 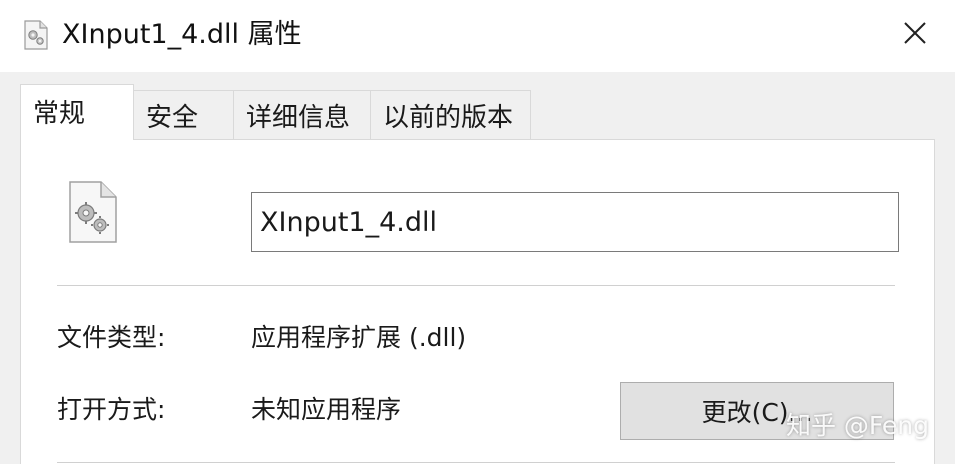 What do you see at coordinates (450, 115) in the screenshot?
I see `tab-previous-versions: 以前的版本` at bounding box center [450, 115].